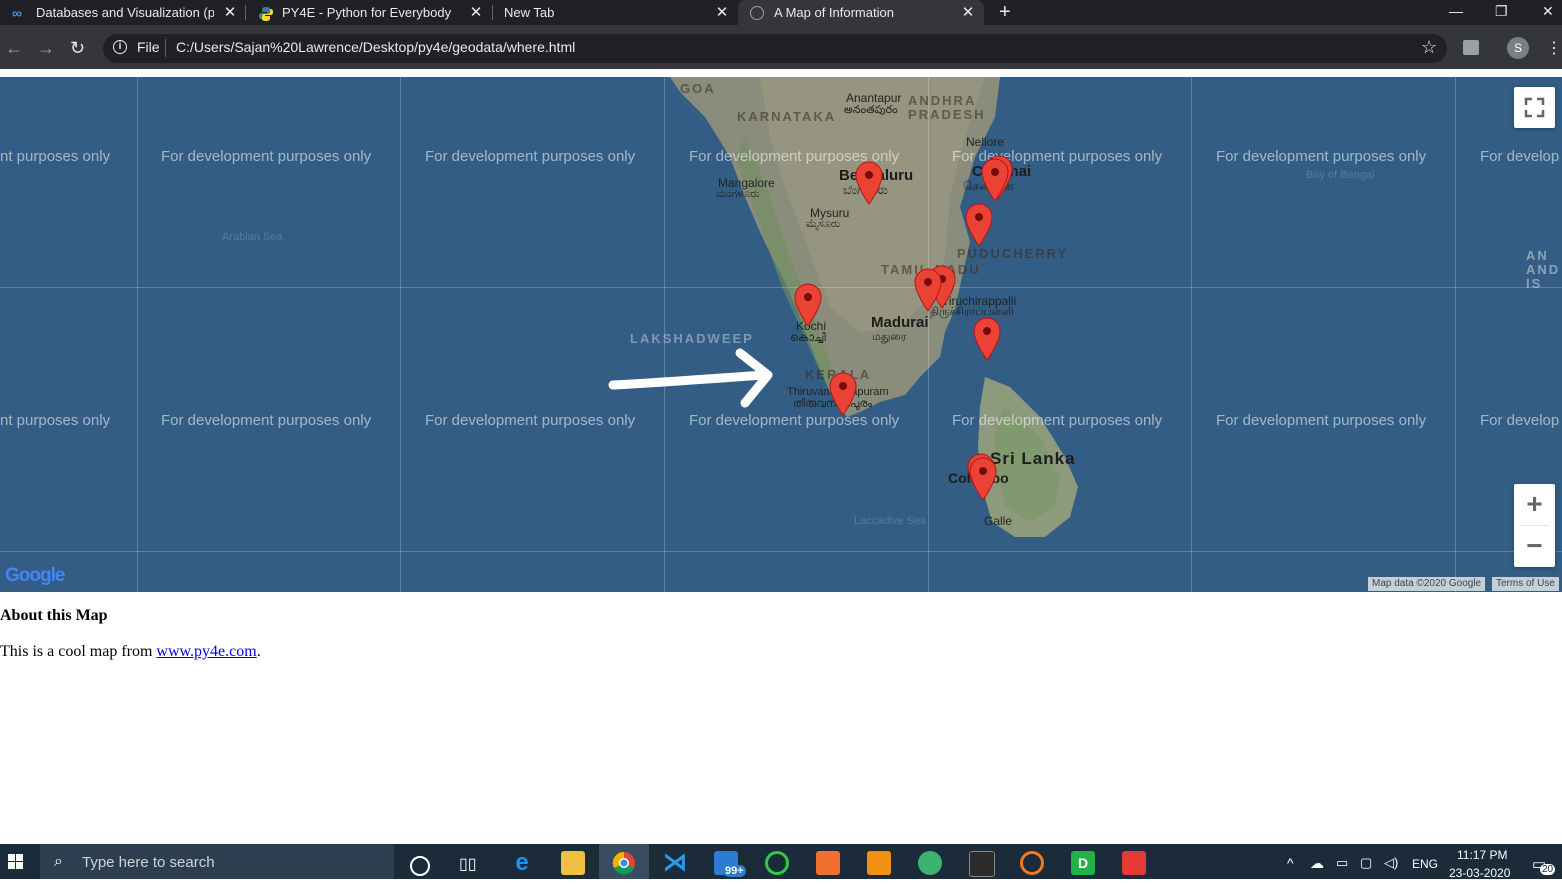 This screenshot has width=1562, height=884. Describe the element at coordinates (1482, 855) in the screenshot. I see `clock-time: 11:17 PM` at that location.